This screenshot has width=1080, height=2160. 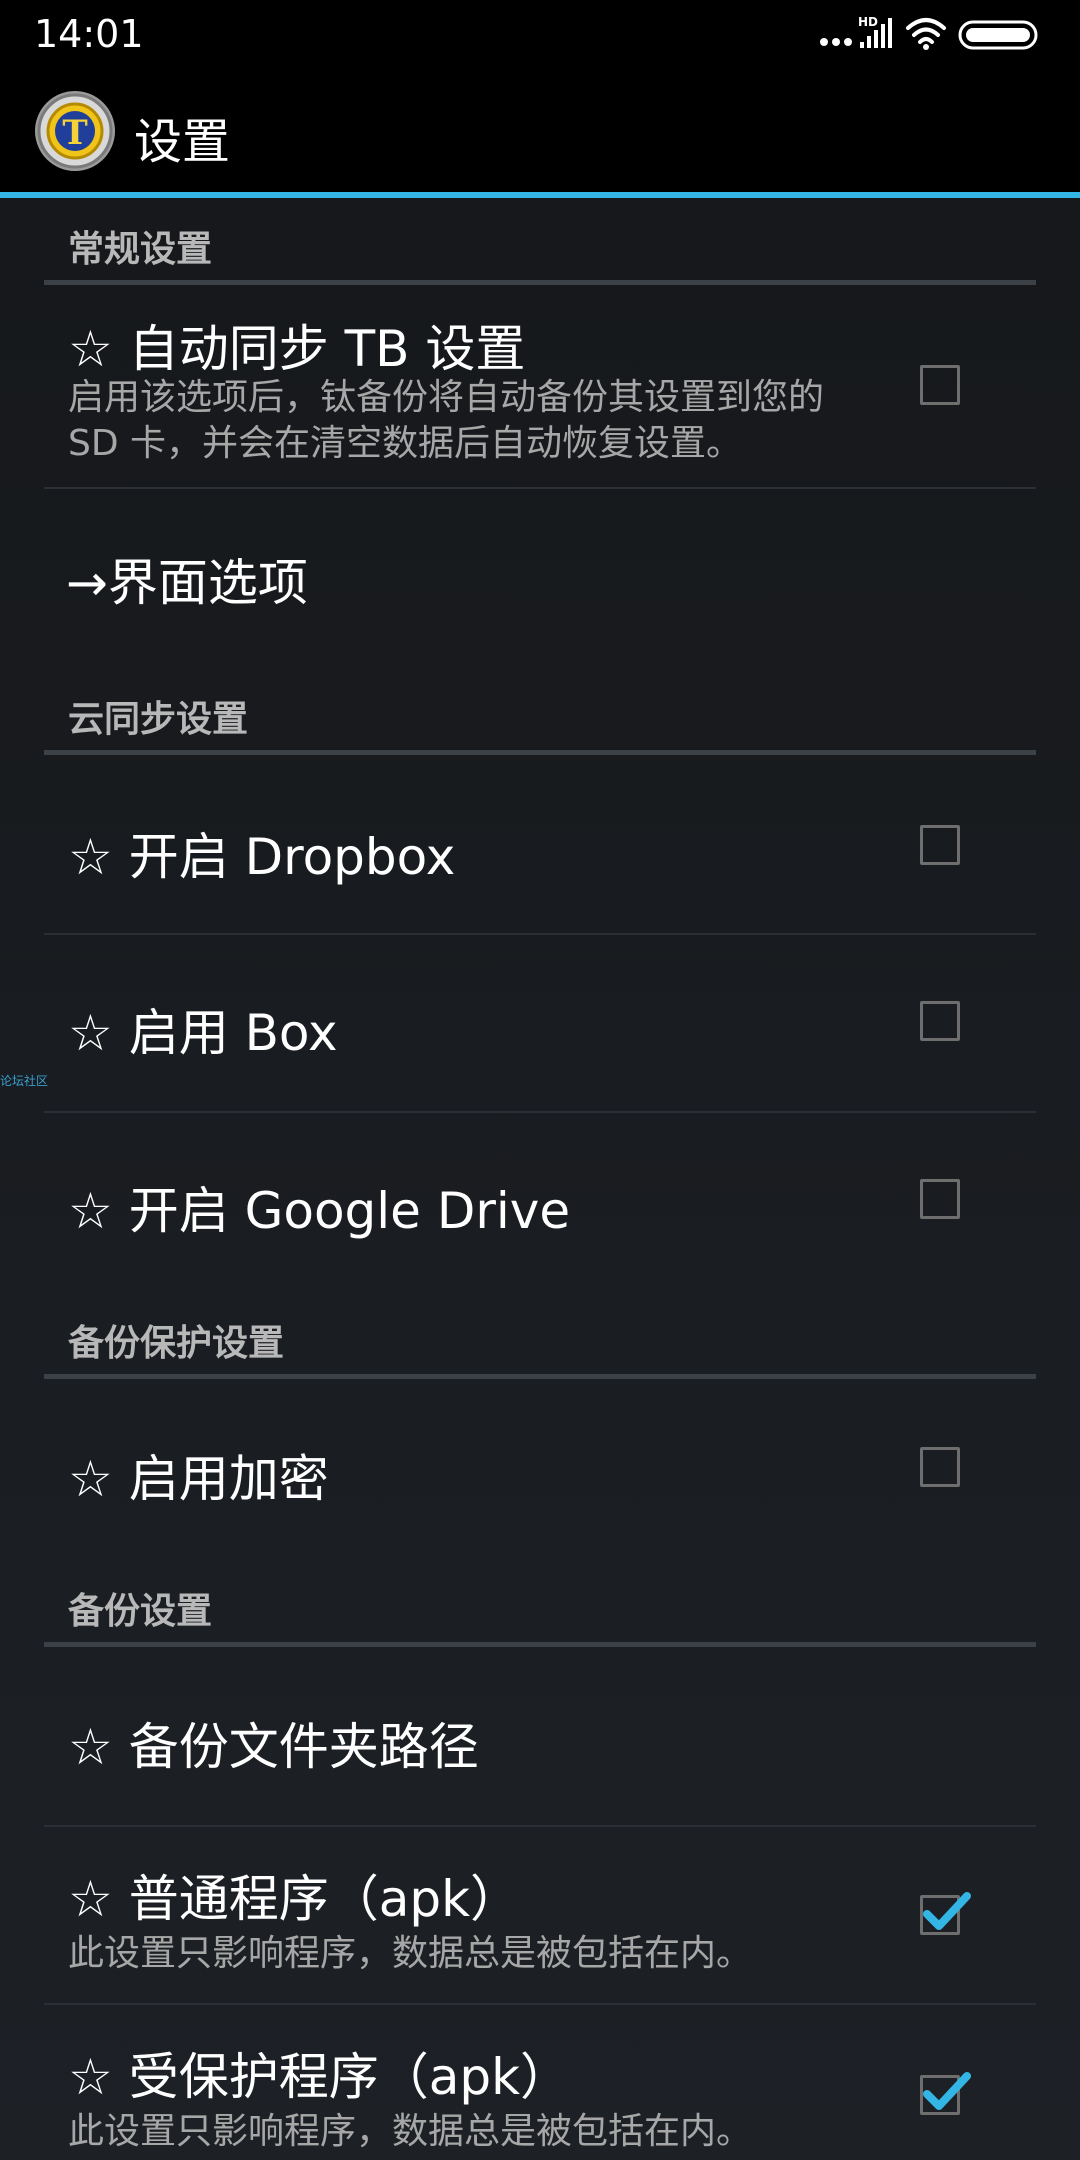 I want to click on apk-summary: 此设置只影响程序，数据总是被包括在内。, so click(x=410, y=1953).